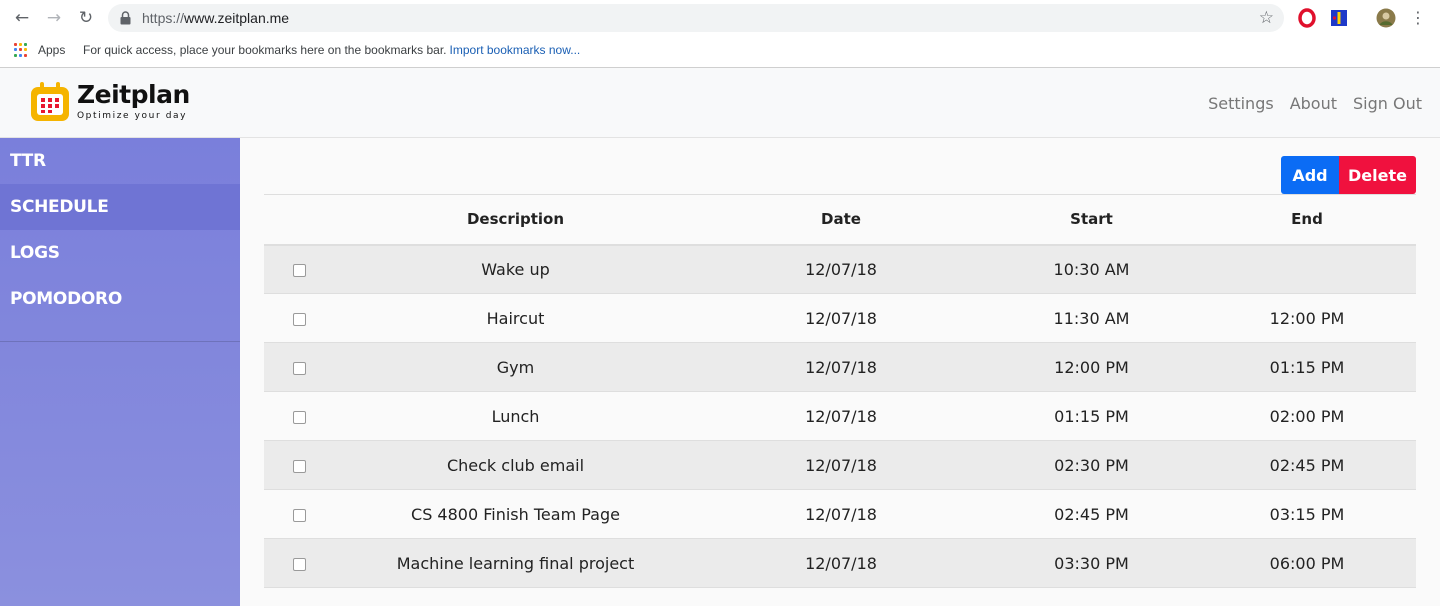 Image resolution: width=1440 pixels, height=606 pixels. I want to click on cell-start: 10:30 AM, so click(1091, 269).